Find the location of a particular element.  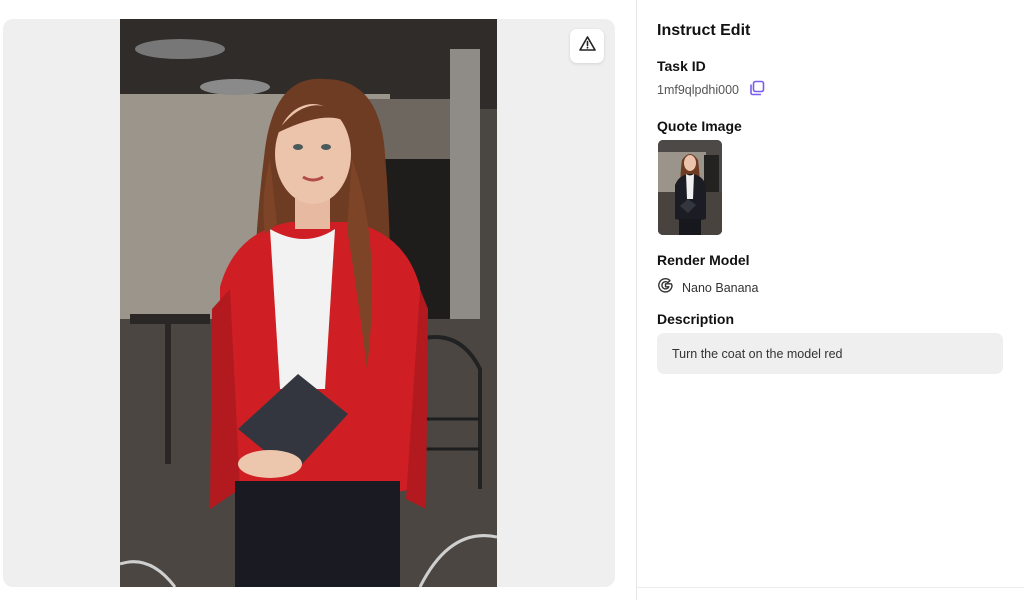

task-id-row: 1mf9qlpdhi000 is located at coordinates (711, 90).